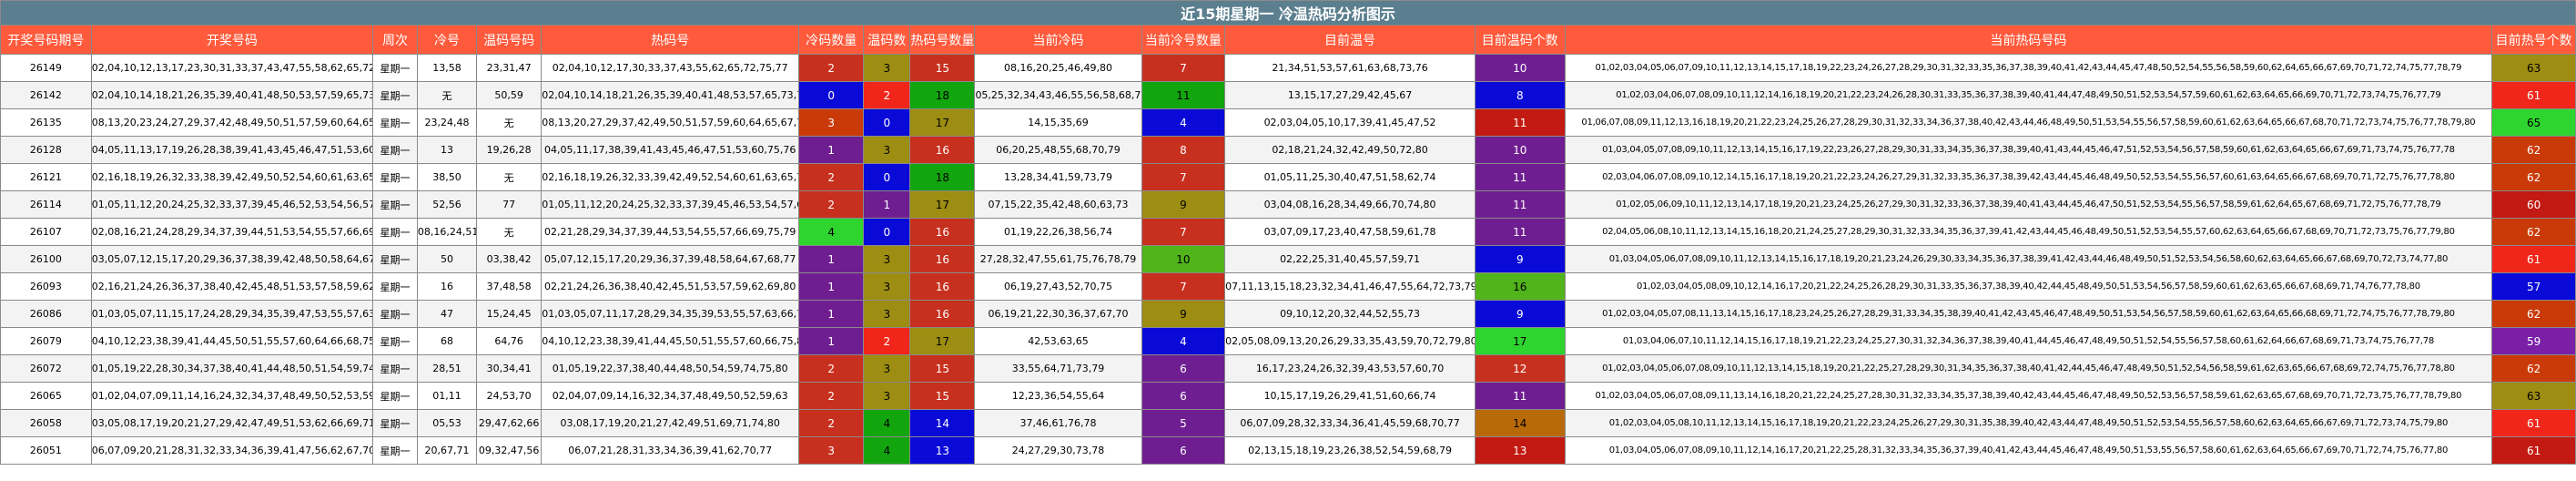 The image size is (2576, 481). What do you see at coordinates (1350, 368) in the screenshot?
I see `current-warm-cell: 16,17,23,24,26,32,39,43,53,57,60,70` at bounding box center [1350, 368].